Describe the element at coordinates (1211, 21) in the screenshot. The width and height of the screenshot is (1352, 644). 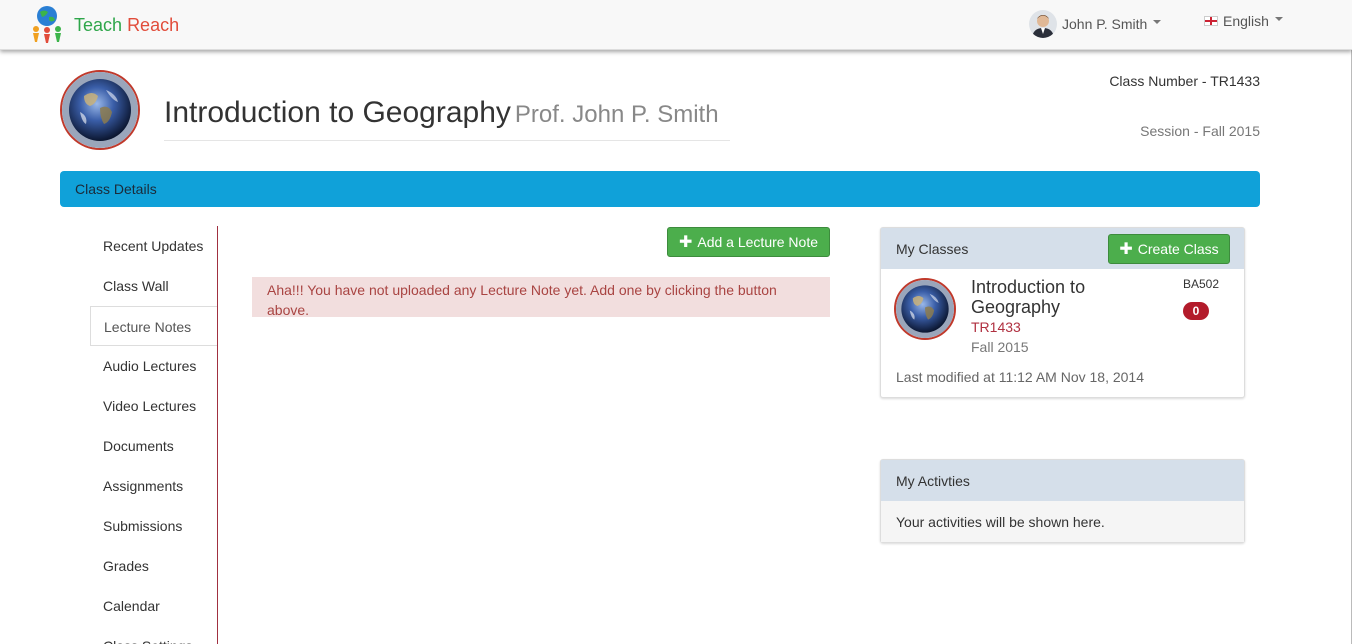
I see `england-flag-icon` at that location.